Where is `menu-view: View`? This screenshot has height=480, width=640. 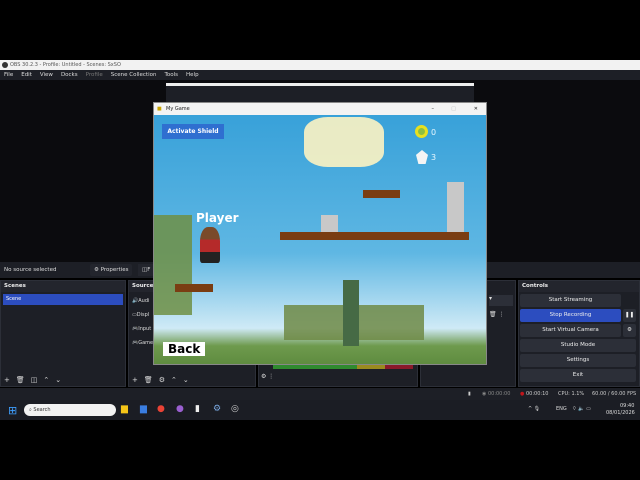 menu-view: View is located at coordinates (46, 75).